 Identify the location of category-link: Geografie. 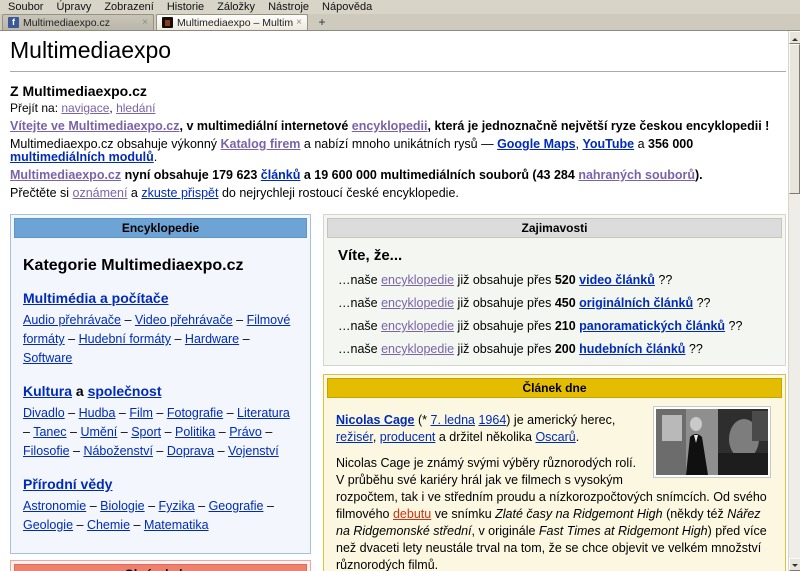
(236, 506).